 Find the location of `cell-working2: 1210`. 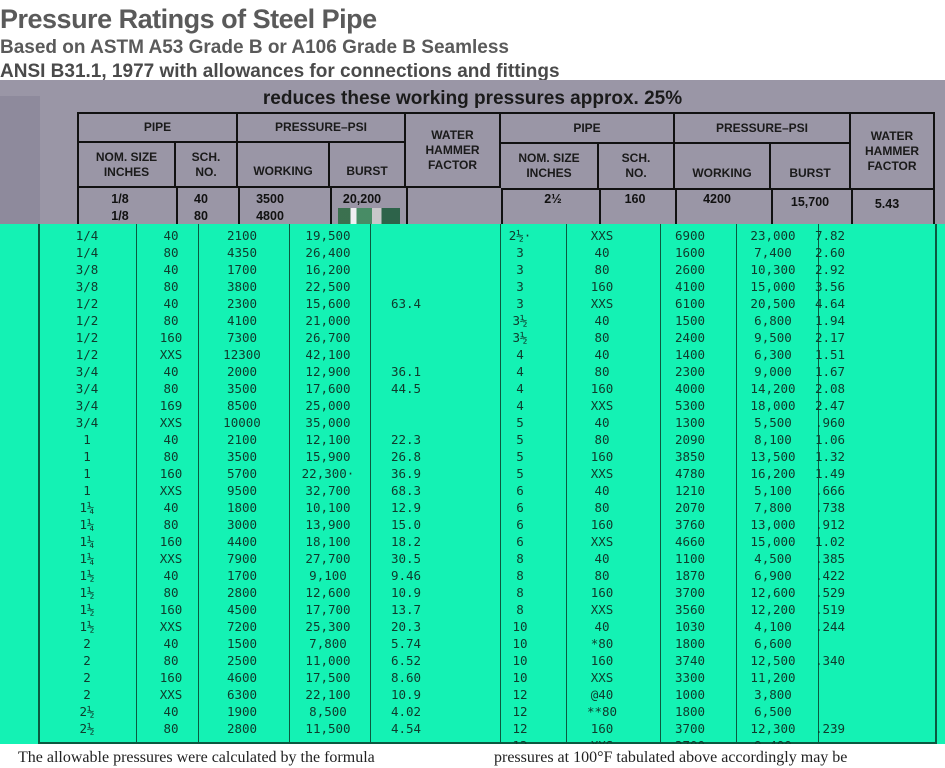

cell-working2: 1210 is located at coordinates (690, 490).